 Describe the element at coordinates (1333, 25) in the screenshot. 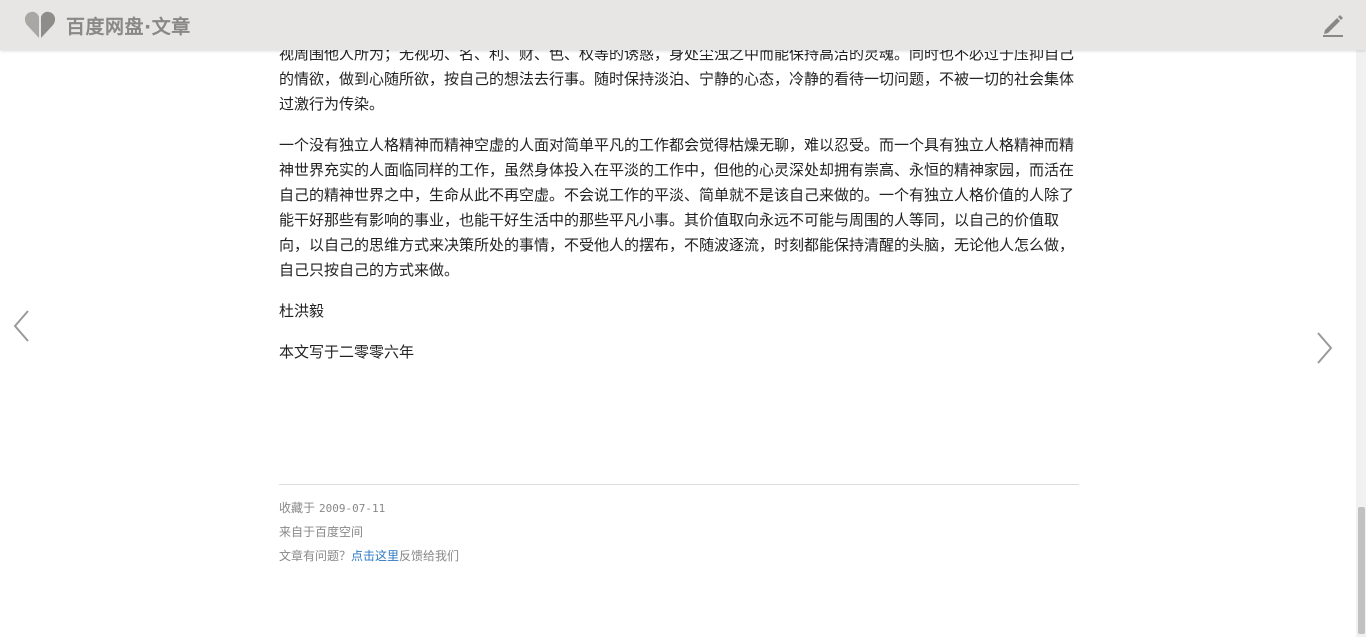

I see `edit-button` at that location.